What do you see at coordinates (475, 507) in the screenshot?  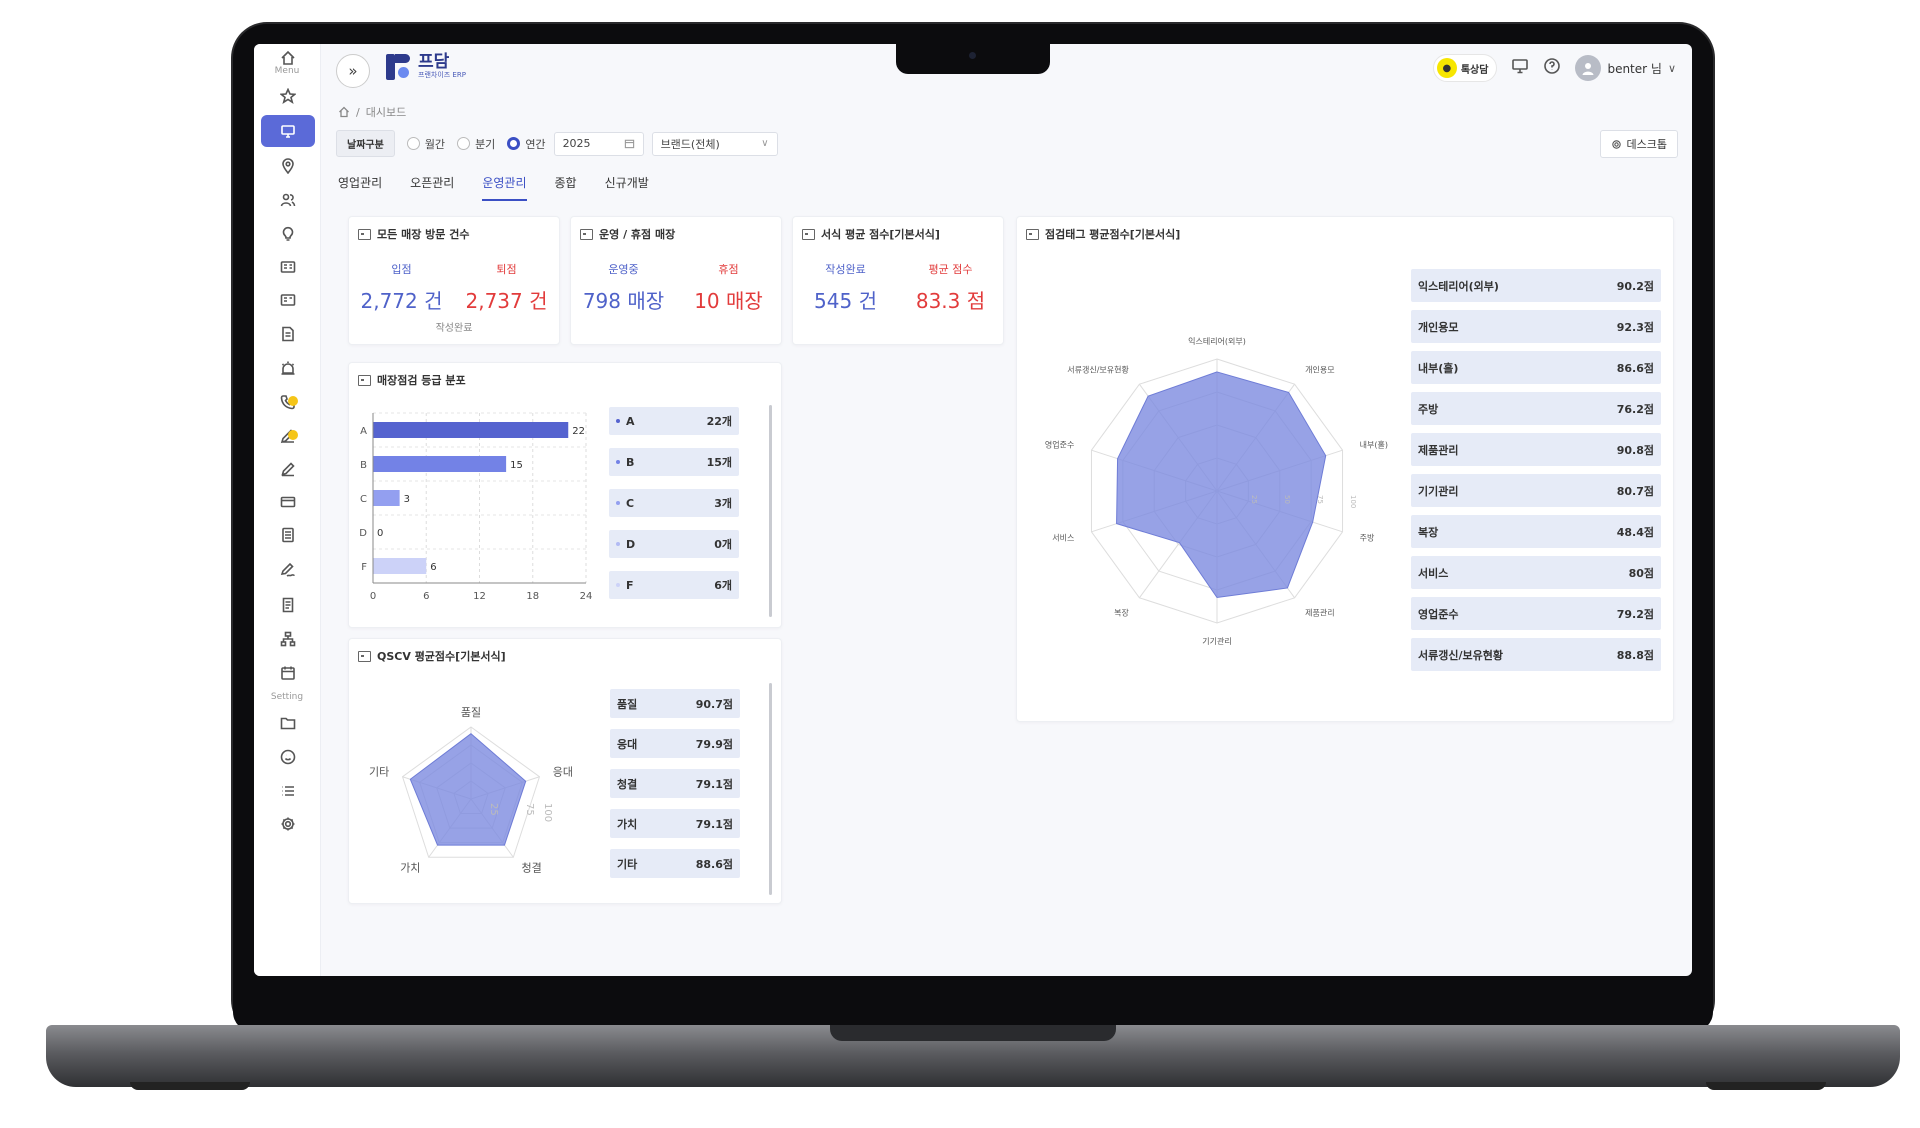 I see `grade-bar-chart: 0 6 12 18 24A 22B 15C 3D 0F 6` at bounding box center [475, 507].